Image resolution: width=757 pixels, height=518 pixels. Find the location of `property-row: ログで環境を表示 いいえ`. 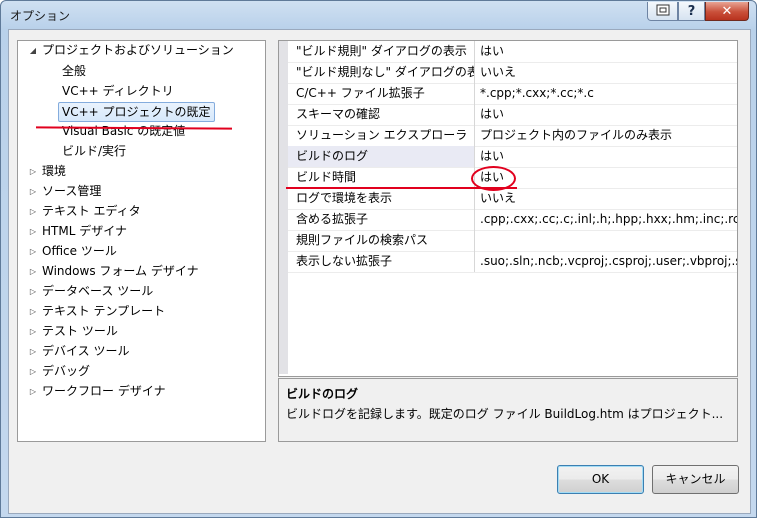

property-row: ログで環境を表示 いいえ is located at coordinates (512, 199).